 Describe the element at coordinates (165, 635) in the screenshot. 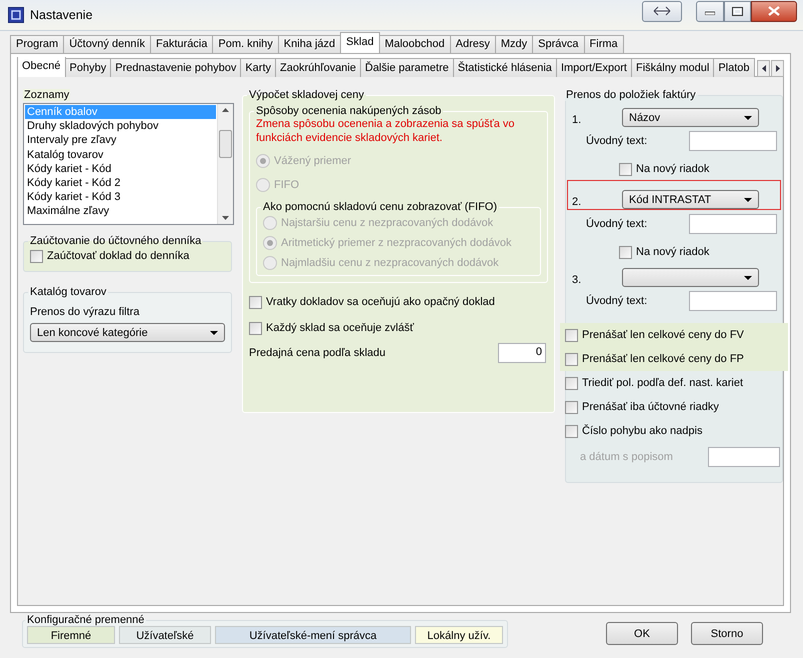

I see `config-button: Užívateľské` at that location.